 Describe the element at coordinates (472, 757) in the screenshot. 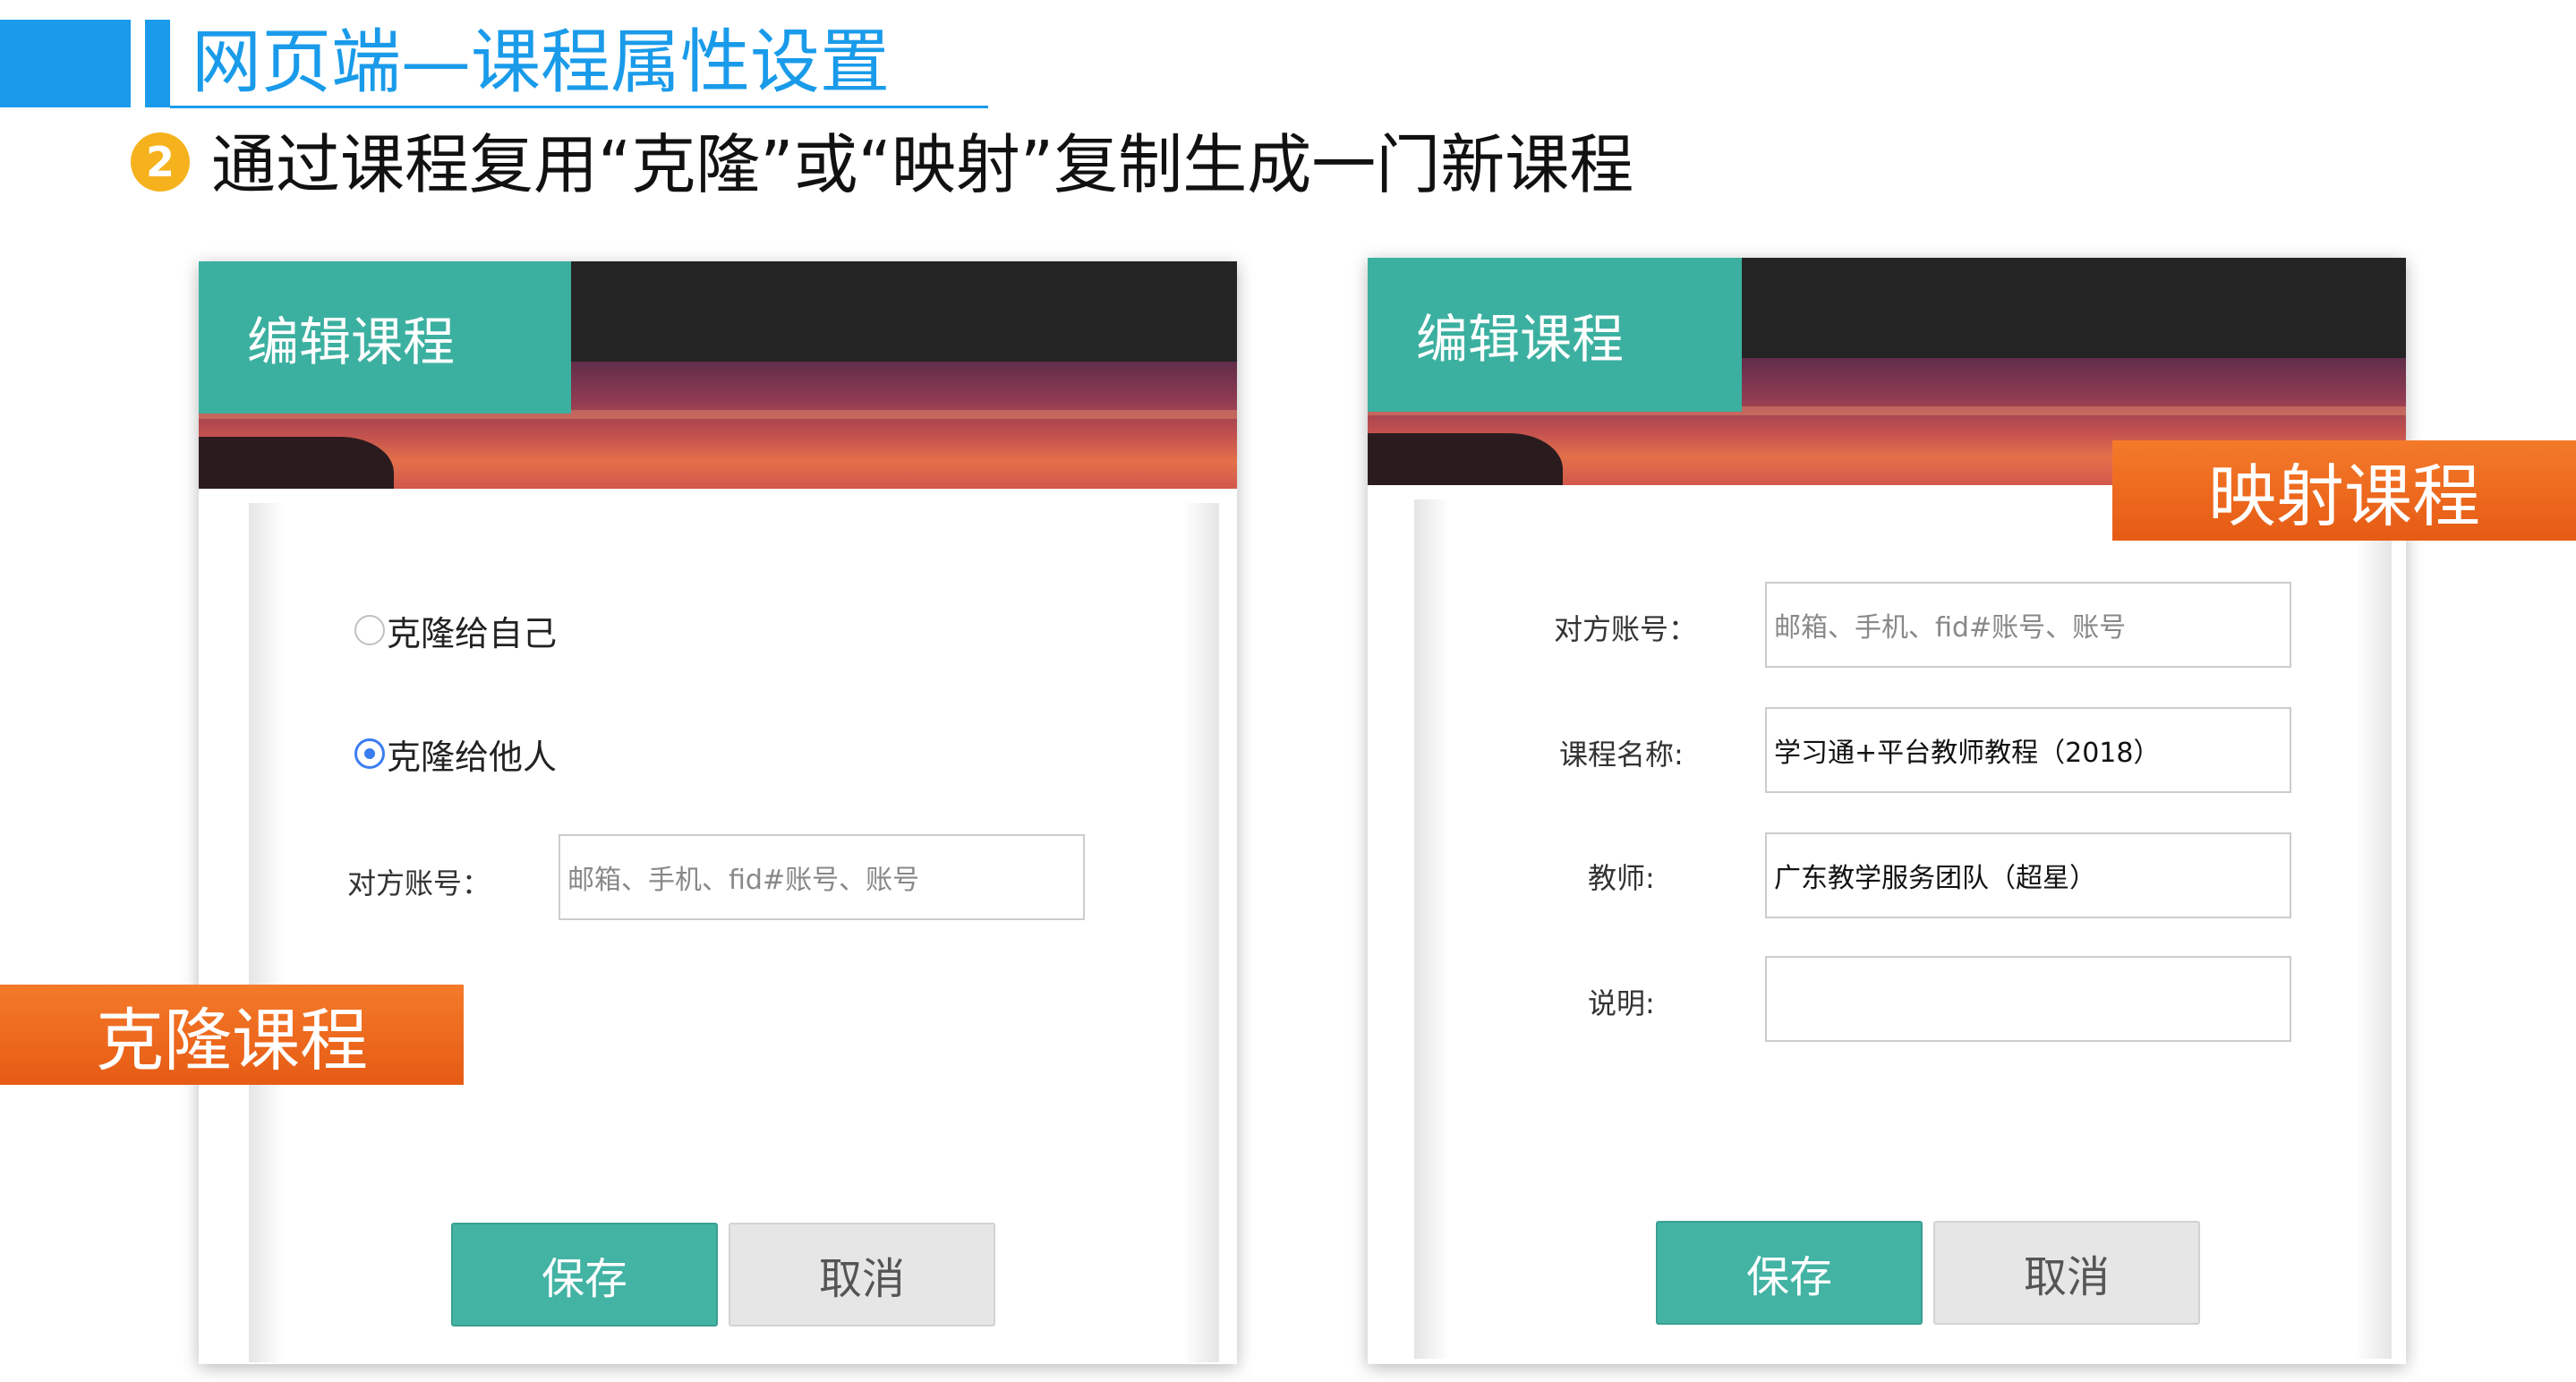

I see `option-label: 克隆给他人` at that location.